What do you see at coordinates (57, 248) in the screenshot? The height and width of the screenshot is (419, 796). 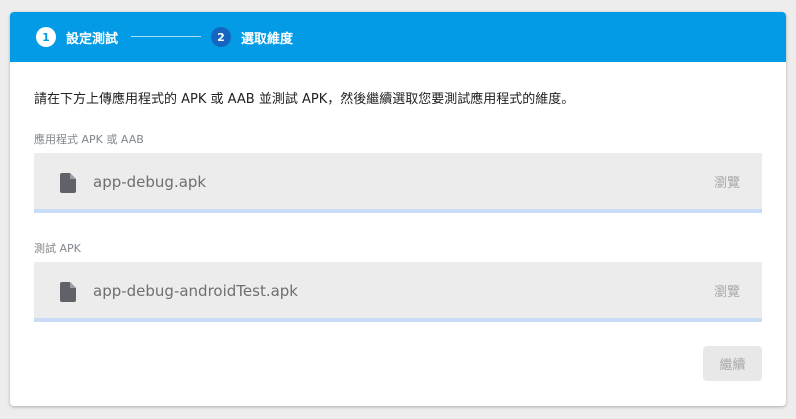 I see `test-apk-field-label: 測試 APK` at bounding box center [57, 248].